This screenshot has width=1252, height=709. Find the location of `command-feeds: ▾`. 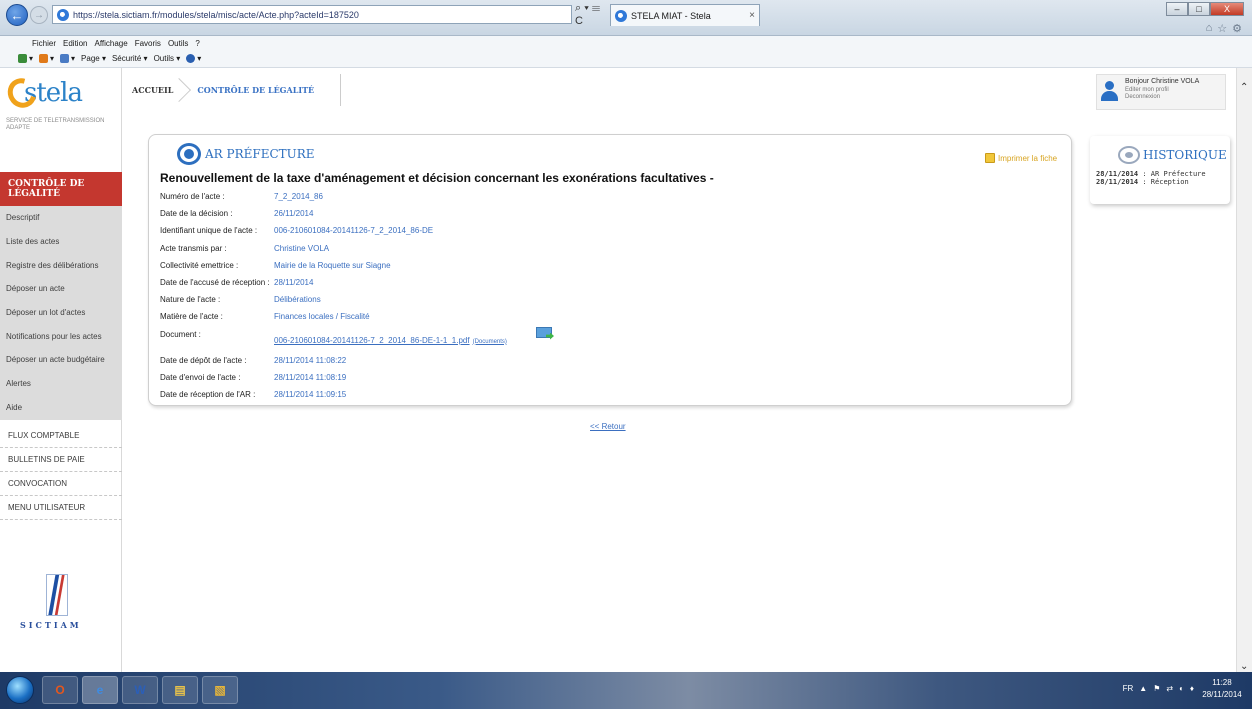

command-feeds: ▾ is located at coordinates (46, 59).